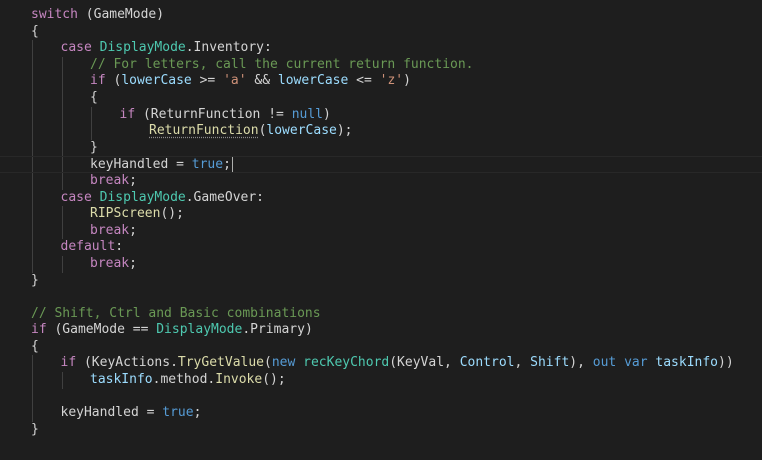 The height and width of the screenshot is (460, 762). I want to click on code-line: case DisplayMode.Inventory:, so click(381, 48).